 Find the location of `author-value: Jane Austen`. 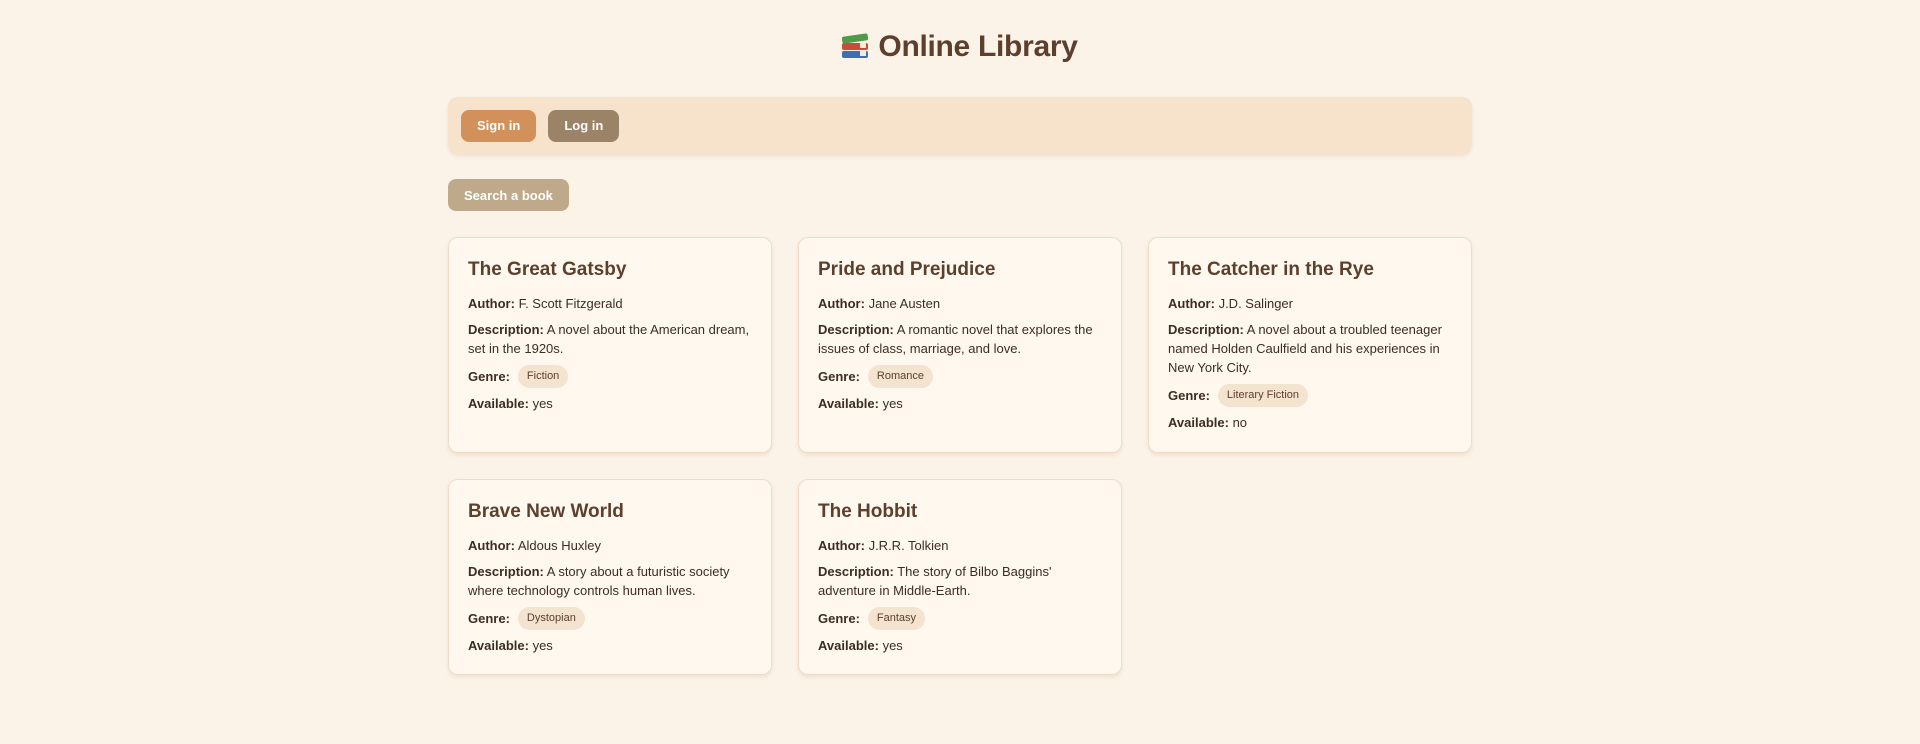

author-value: Jane Austen is located at coordinates (904, 303).